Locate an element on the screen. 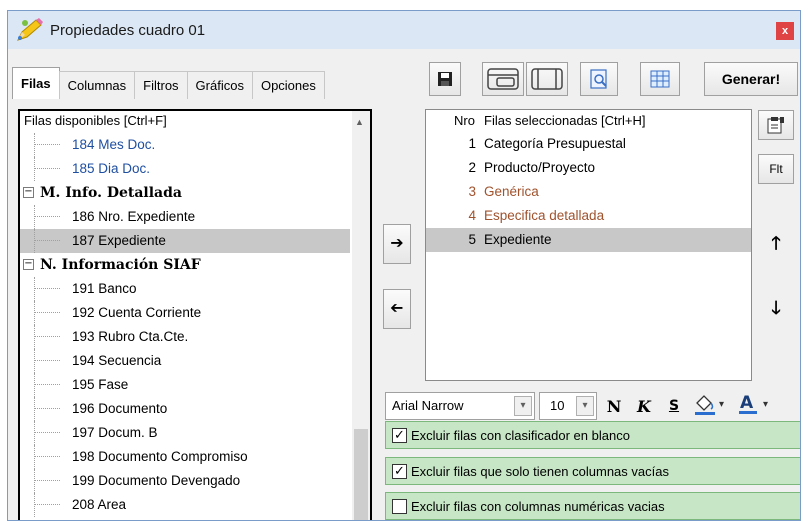 The width and height of the screenshot is (808, 521). selected-label-header: Filas seleccionadas [Ctrl+H] is located at coordinates (565, 120).